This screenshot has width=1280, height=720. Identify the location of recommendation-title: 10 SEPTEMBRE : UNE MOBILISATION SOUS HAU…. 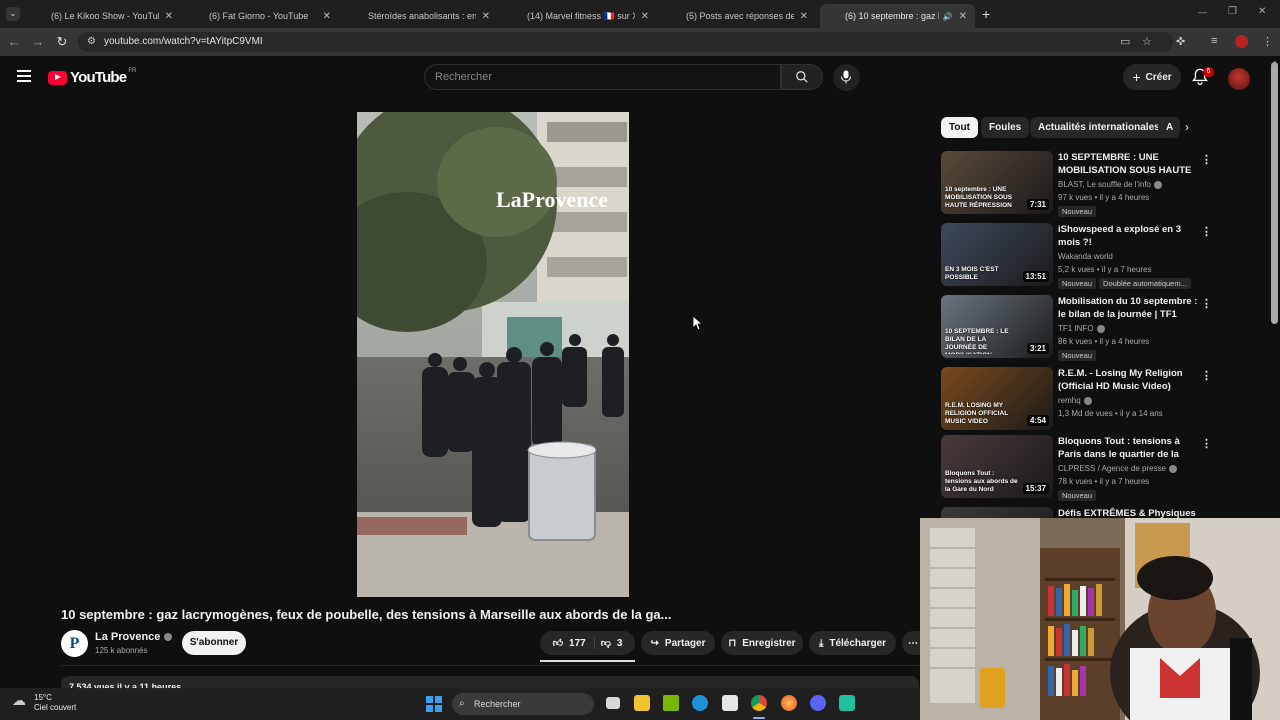
(1128, 164).